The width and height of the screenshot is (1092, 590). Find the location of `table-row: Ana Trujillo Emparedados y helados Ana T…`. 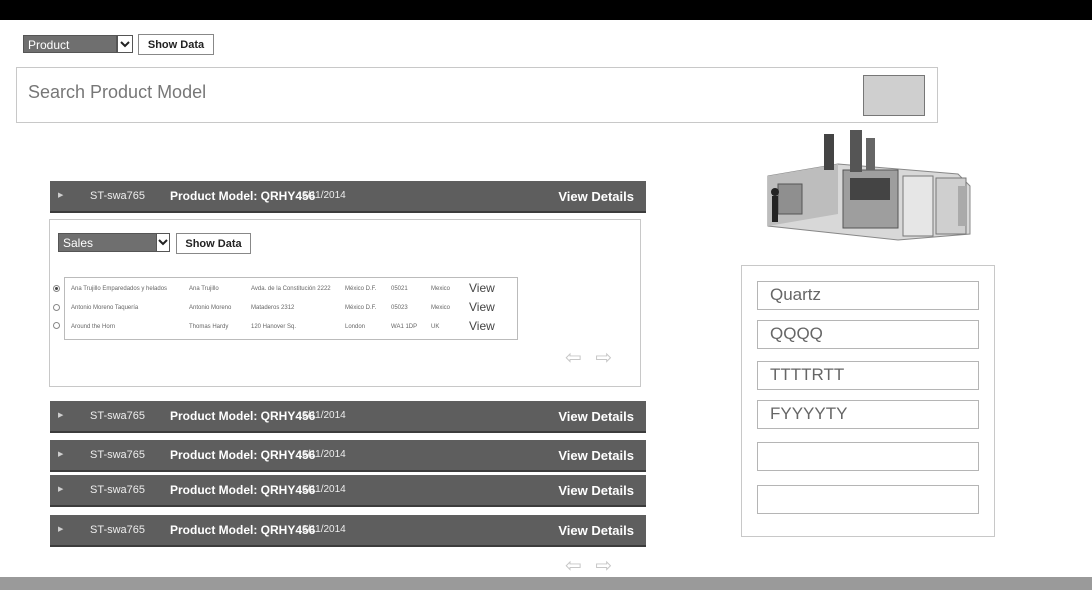

table-row: Ana Trujillo Emparedados y helados Ana T… is located at coordinates (291, 290).